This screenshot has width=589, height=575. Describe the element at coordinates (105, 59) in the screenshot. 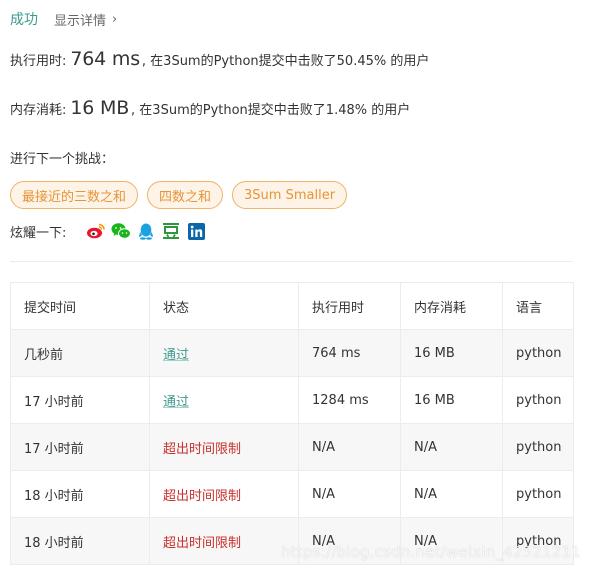

I see `runtime-value: 764 ms` at that location.